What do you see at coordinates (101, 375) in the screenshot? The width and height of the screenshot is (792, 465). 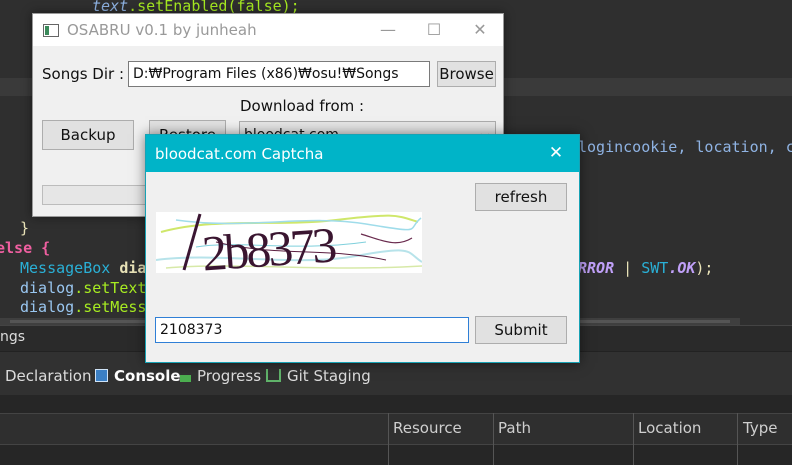 I see `console-icon` at bounding box center [101, 375].